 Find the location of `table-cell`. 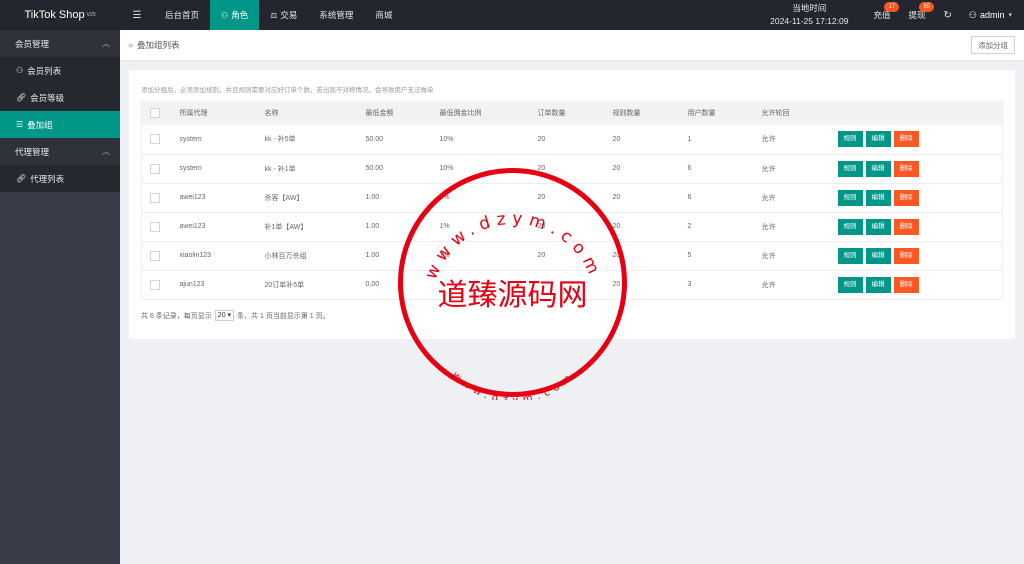

table-cell is located at coordinates (567, 285).